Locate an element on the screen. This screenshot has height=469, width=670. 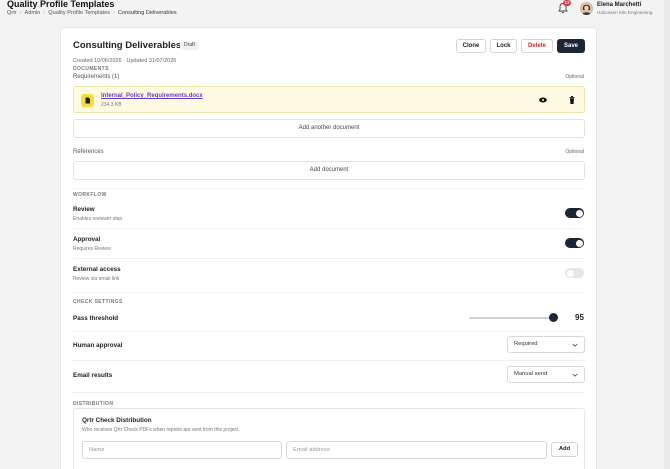
human-approval-select: Required is located at coordinates (546, 344).